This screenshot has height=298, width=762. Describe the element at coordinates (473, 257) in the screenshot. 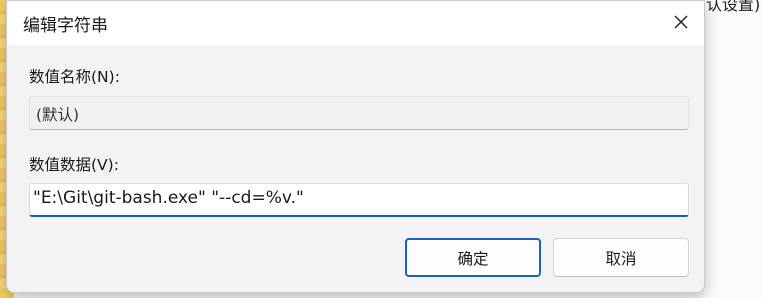

I see `ok-button: 确定` at that location.